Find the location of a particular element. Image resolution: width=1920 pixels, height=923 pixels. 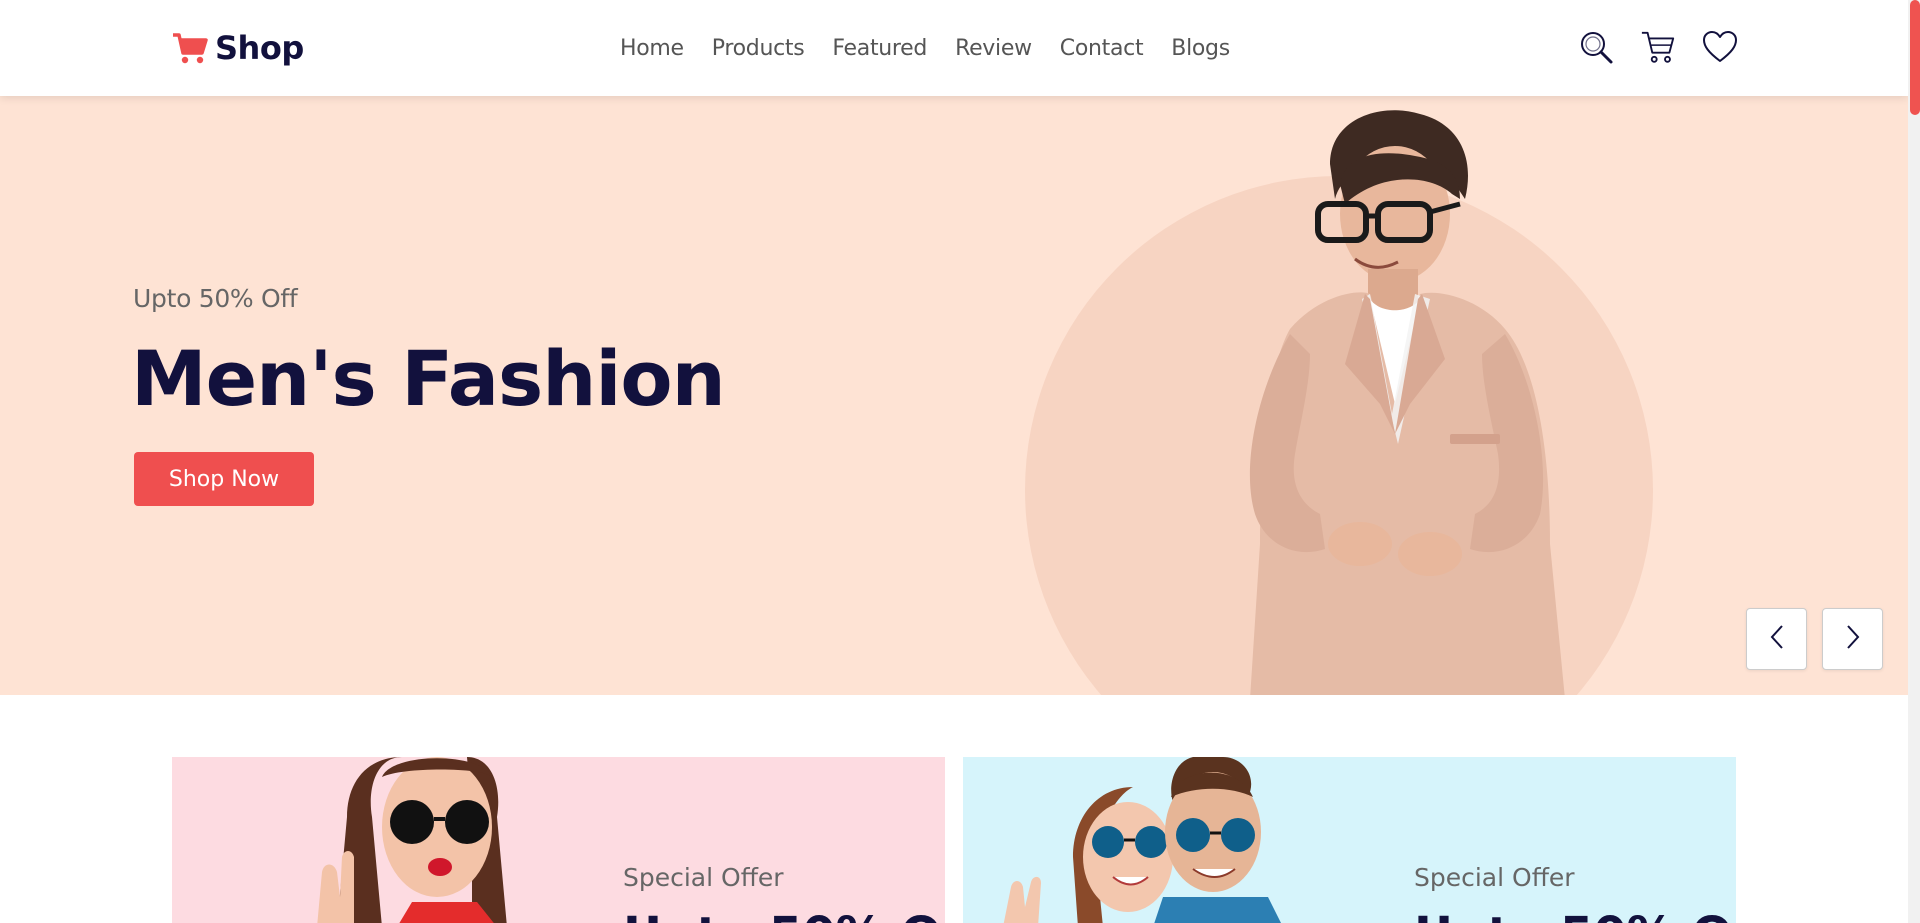

logo-text: Shop is located at coordinates (259, 48).